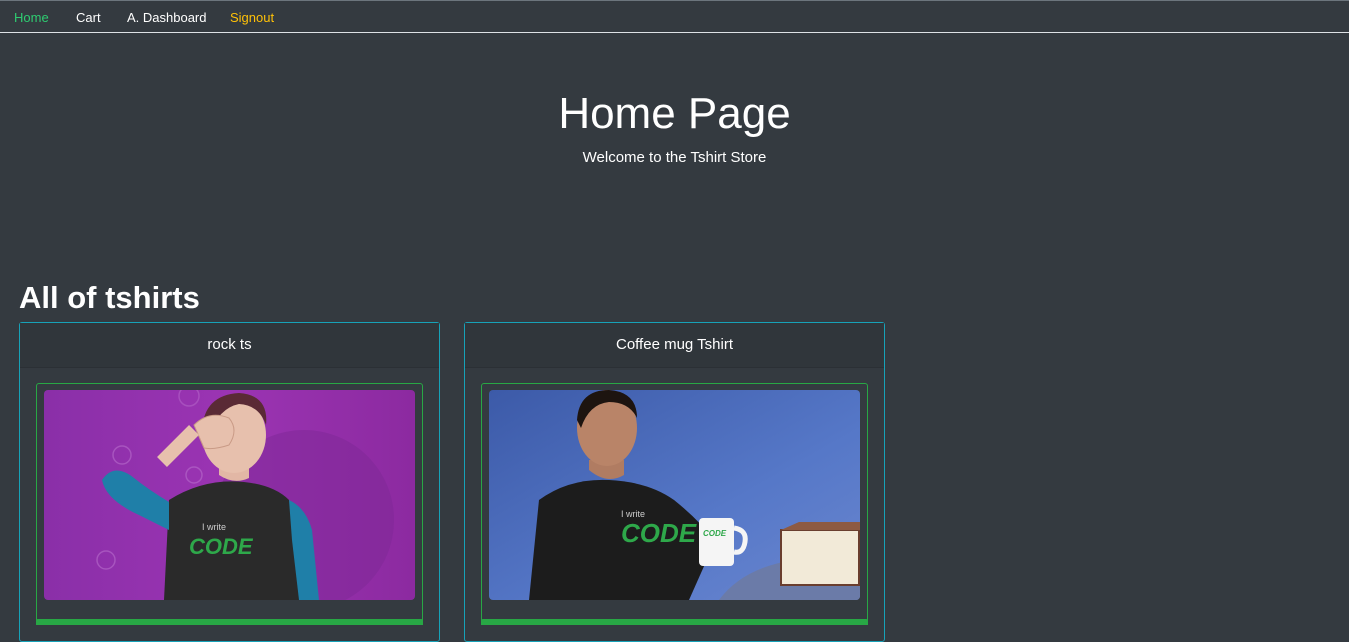  Describe the element at coordinates (167, 17) in the screenshot. I see `nav-admin-dashboard-link: A. Dashboard` at that location.